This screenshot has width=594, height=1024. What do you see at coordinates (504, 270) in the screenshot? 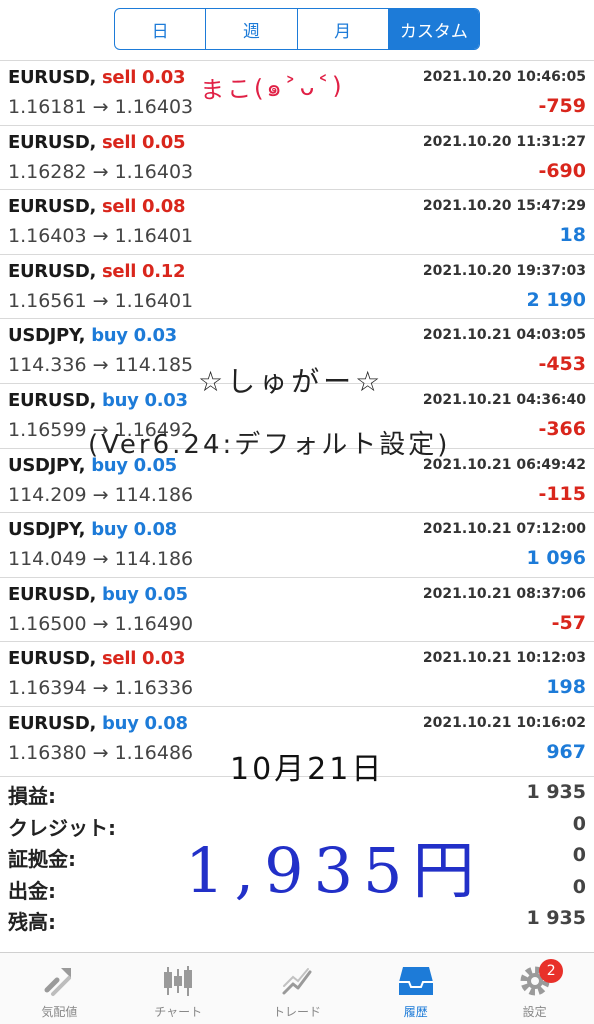
I see `trade-time: 2021.10.20 19:37:03` at bounding box center [504, 270].